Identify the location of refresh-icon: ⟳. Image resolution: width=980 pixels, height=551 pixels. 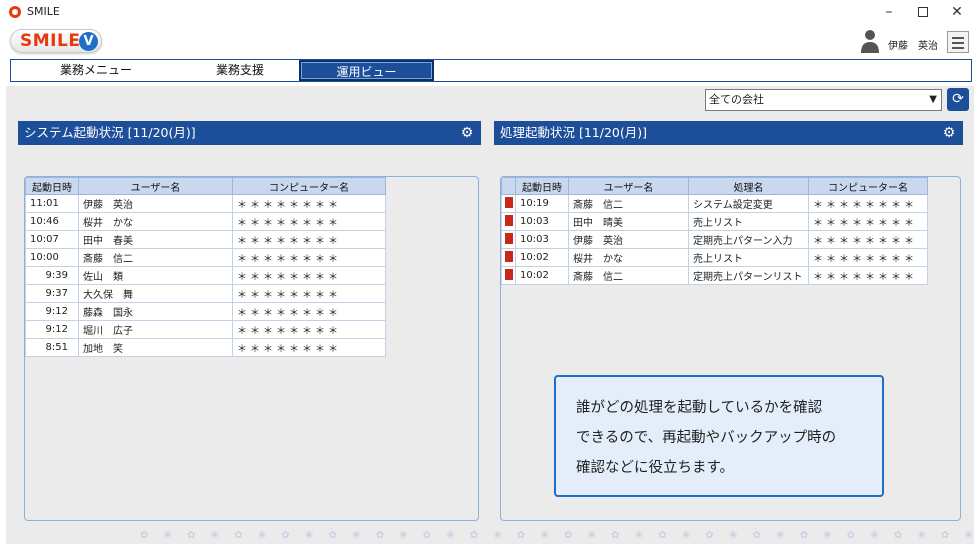
(958, 99).